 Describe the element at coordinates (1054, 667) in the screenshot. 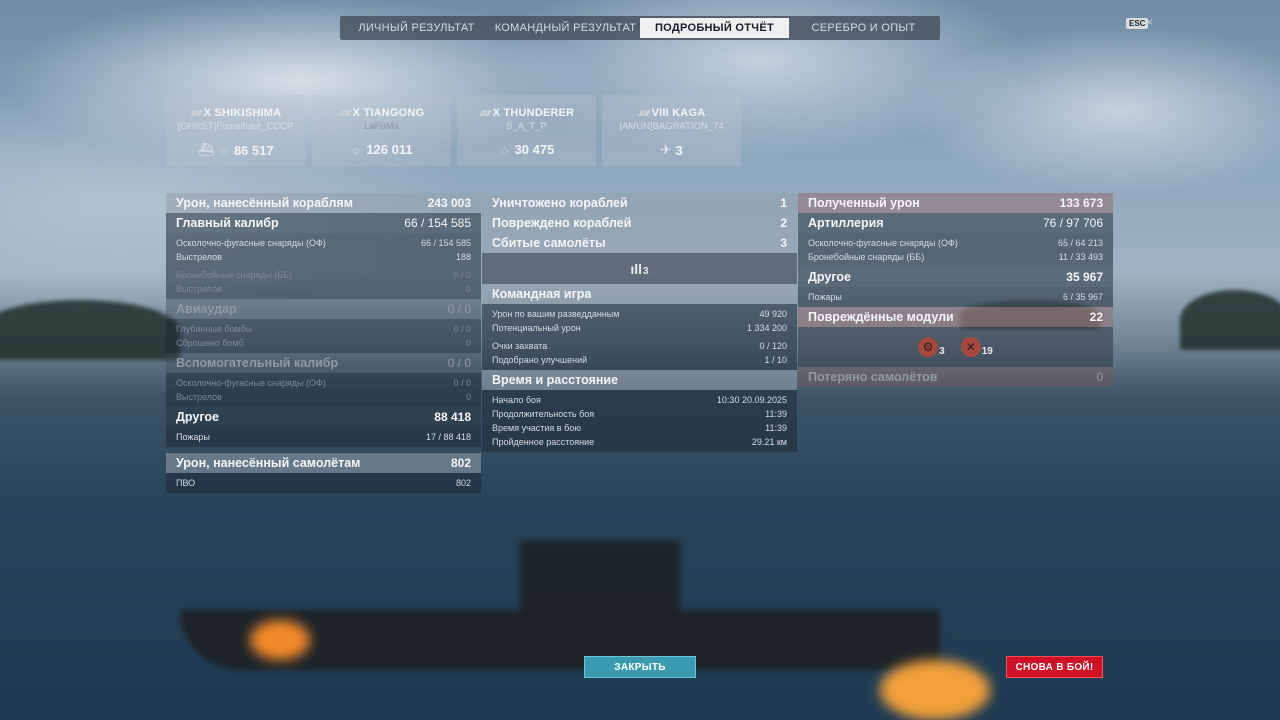

I see `battle-again-button: СНОВА В БОЙ!` at that location.